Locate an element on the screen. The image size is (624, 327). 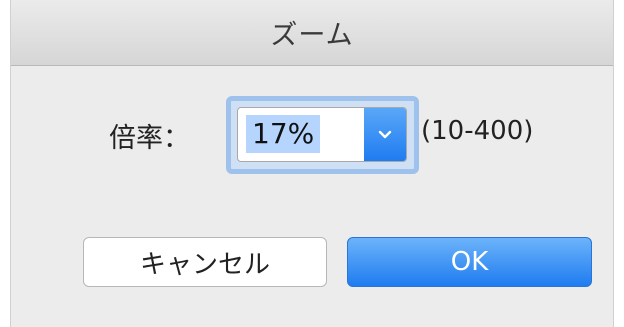
zoom-dropdown-button is located at coordinates (385, 134).